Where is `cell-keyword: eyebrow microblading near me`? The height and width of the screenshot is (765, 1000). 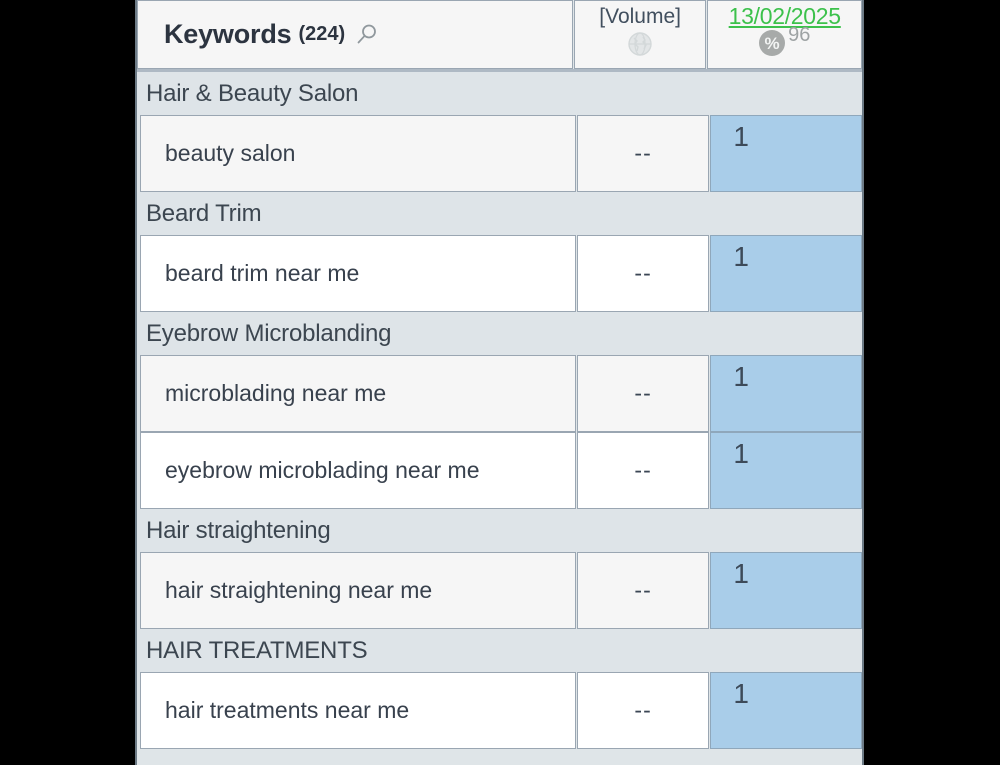 cell-keyword: eyebrow microblading near me is located at coordinates (358, 470).